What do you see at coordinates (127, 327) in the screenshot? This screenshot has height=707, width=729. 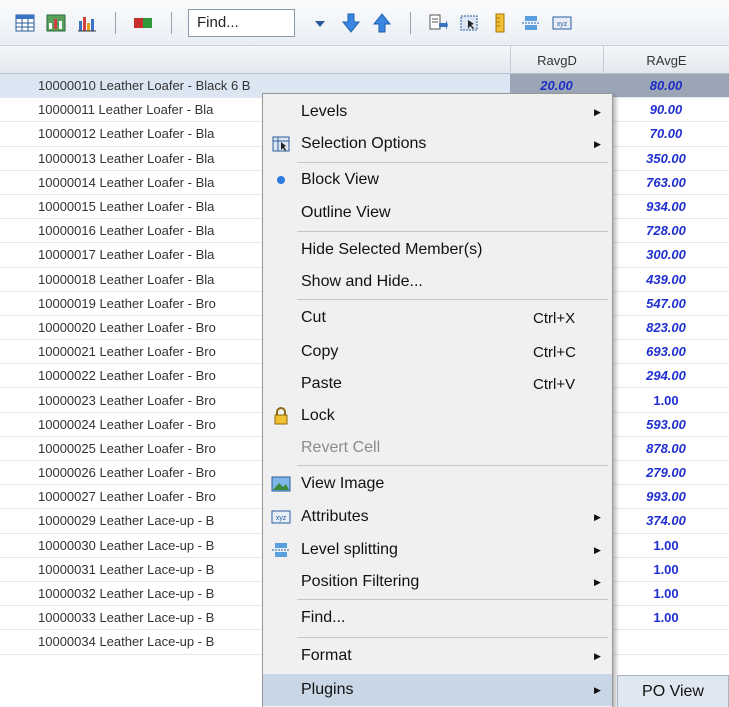 I see `row-member-name: 10000020 Leather Loafer - Bro` at bounding box center [127, 327].